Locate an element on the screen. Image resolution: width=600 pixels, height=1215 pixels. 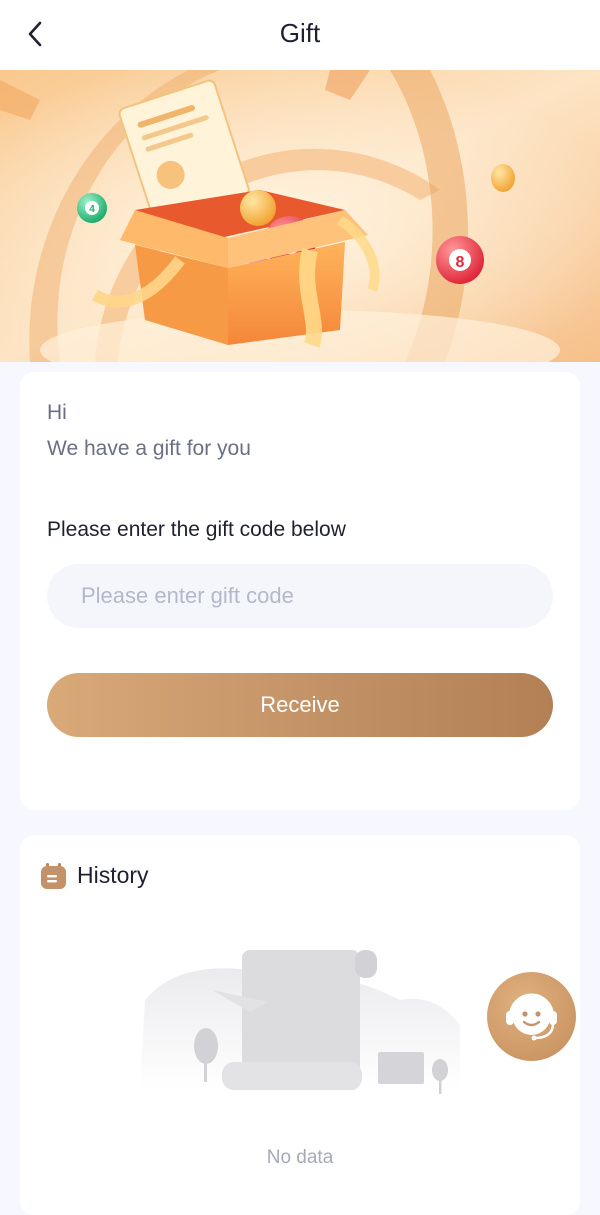
customer-service-icon is located at coordinates (531, 1017).